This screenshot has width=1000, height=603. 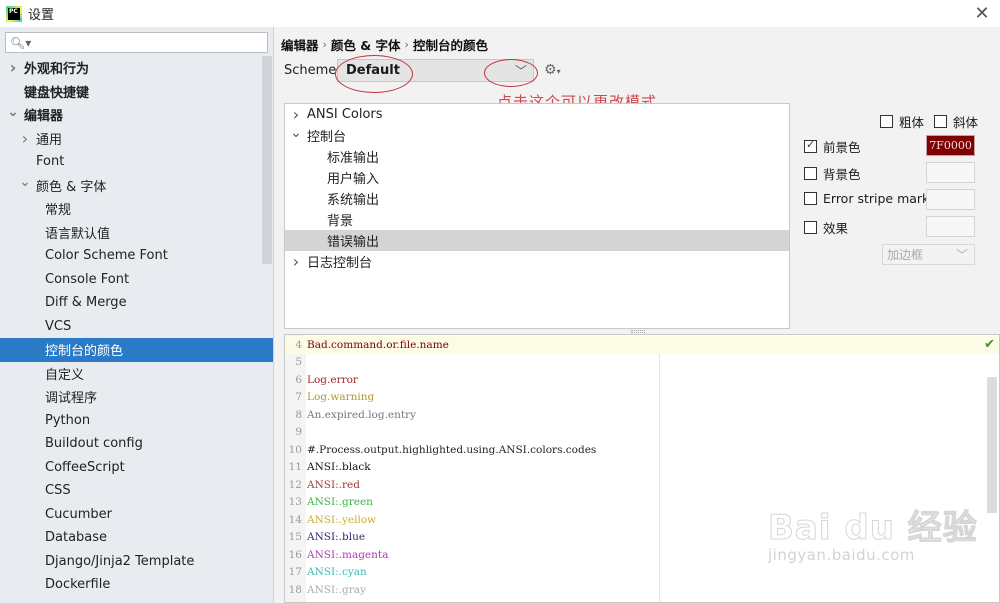 I want to click on sidebar-item: CoffeeScript, so click(x=131, y=468).